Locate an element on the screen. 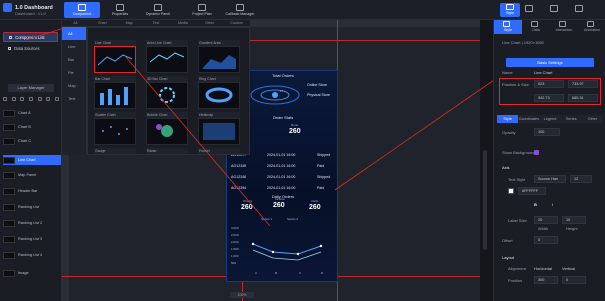  tab-data: Data is located at coordinates (536, 27).